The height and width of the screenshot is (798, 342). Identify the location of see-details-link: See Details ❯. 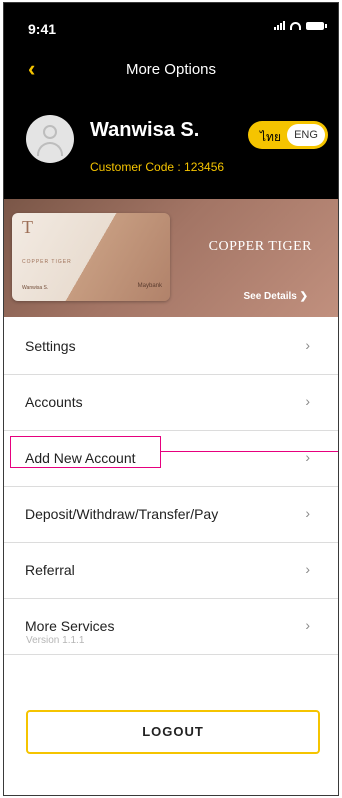
(275, 296).